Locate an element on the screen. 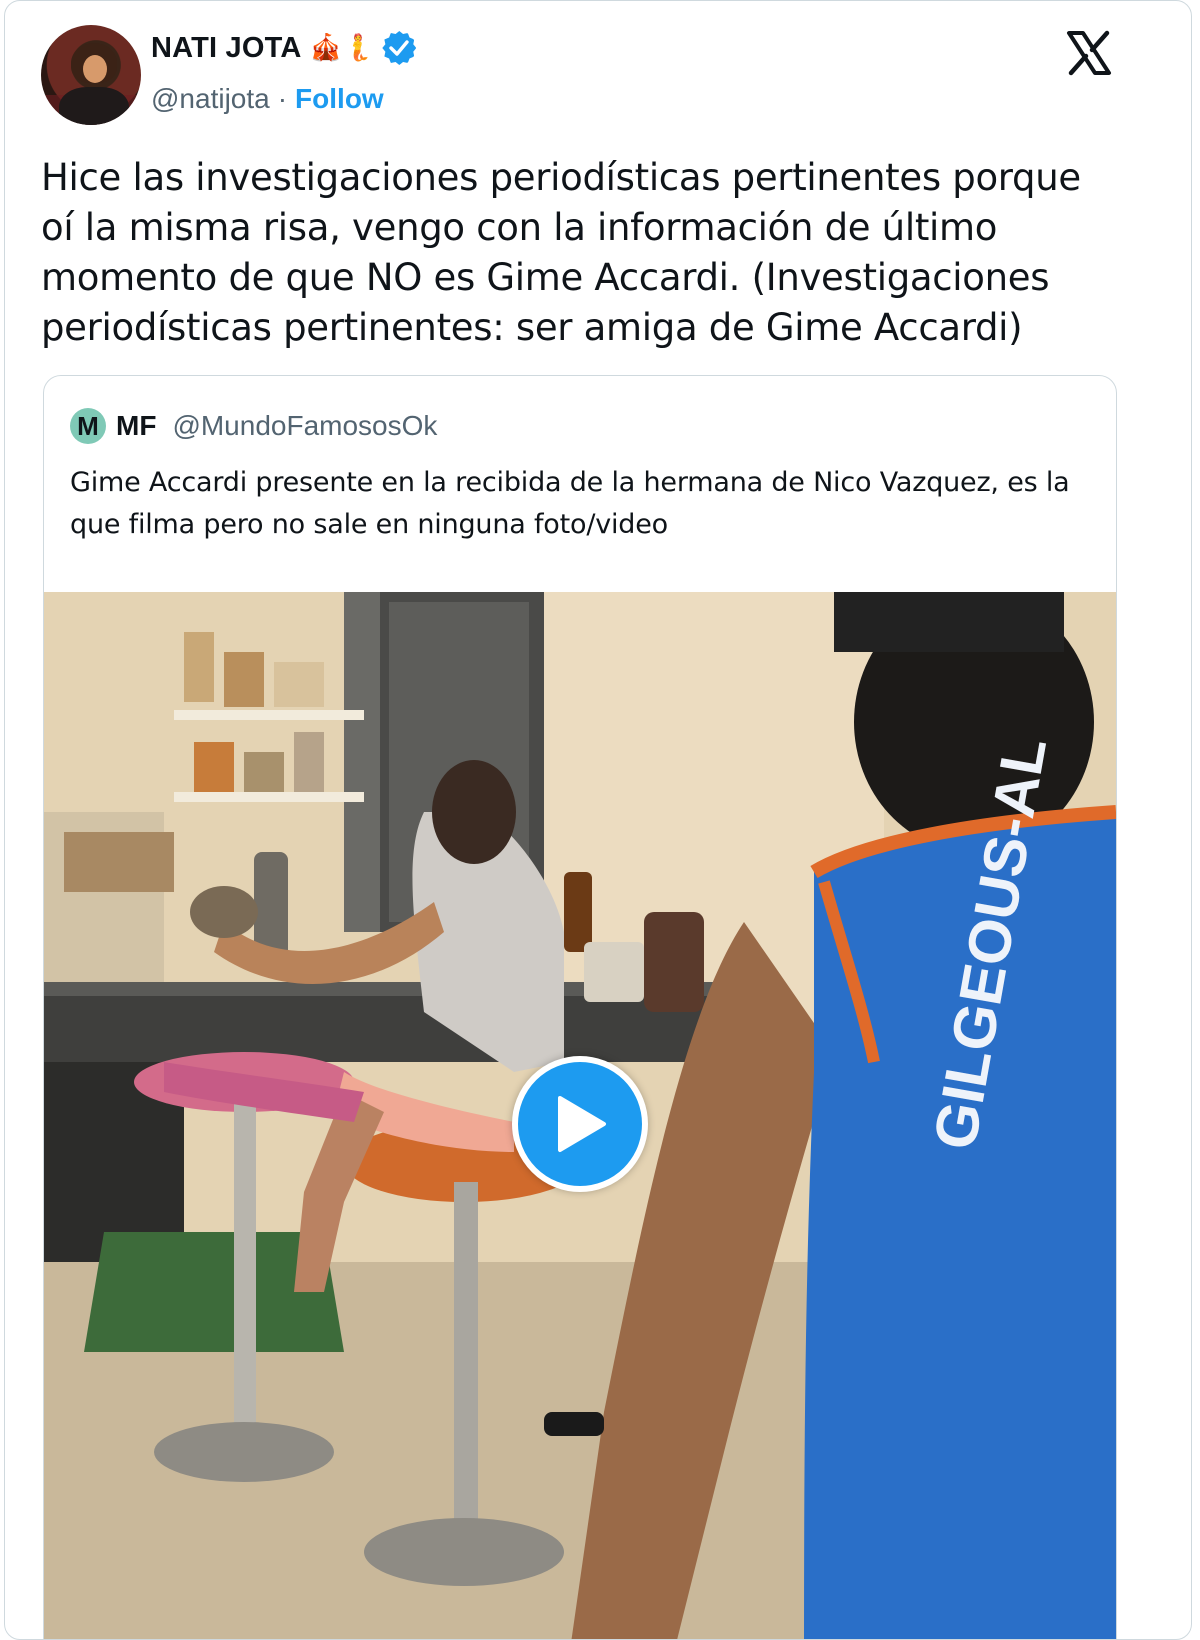 The image size is (1200, 1640). author-handle-row: @natijota · Follow is located at coordinates (267, 99).